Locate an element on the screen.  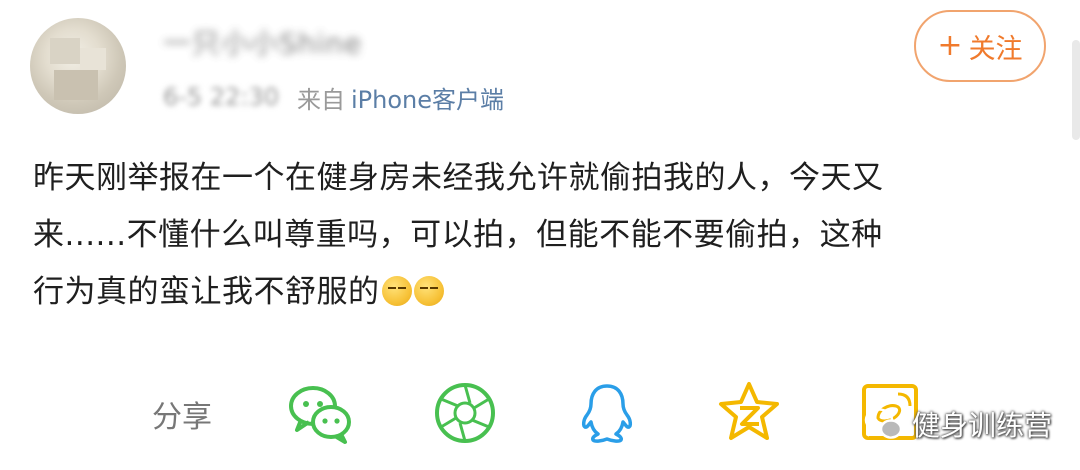
qzone-icon is located at coordinates (749, 411).